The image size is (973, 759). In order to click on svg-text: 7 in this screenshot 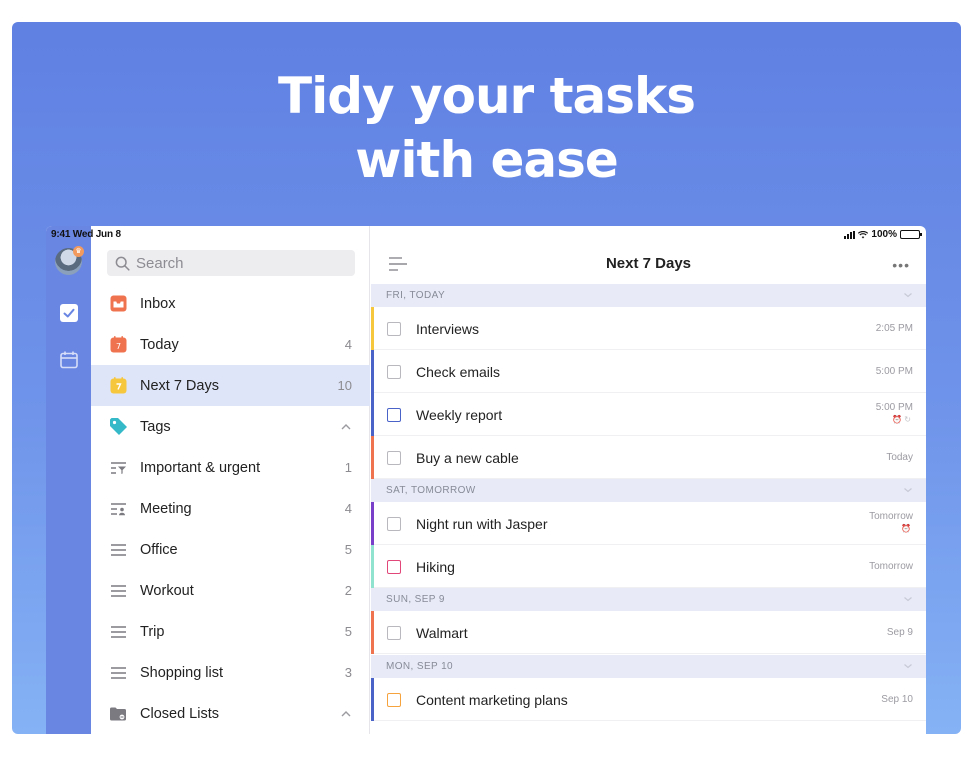, I will do `click(117, 346)`.